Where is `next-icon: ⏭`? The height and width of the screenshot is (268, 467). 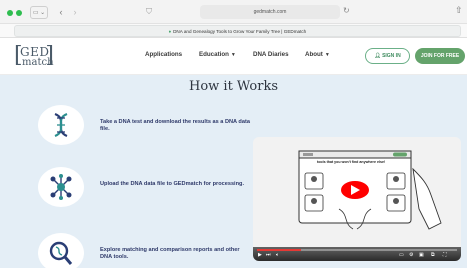 next-icon: ⏭ is located at coordinates (268, 255).